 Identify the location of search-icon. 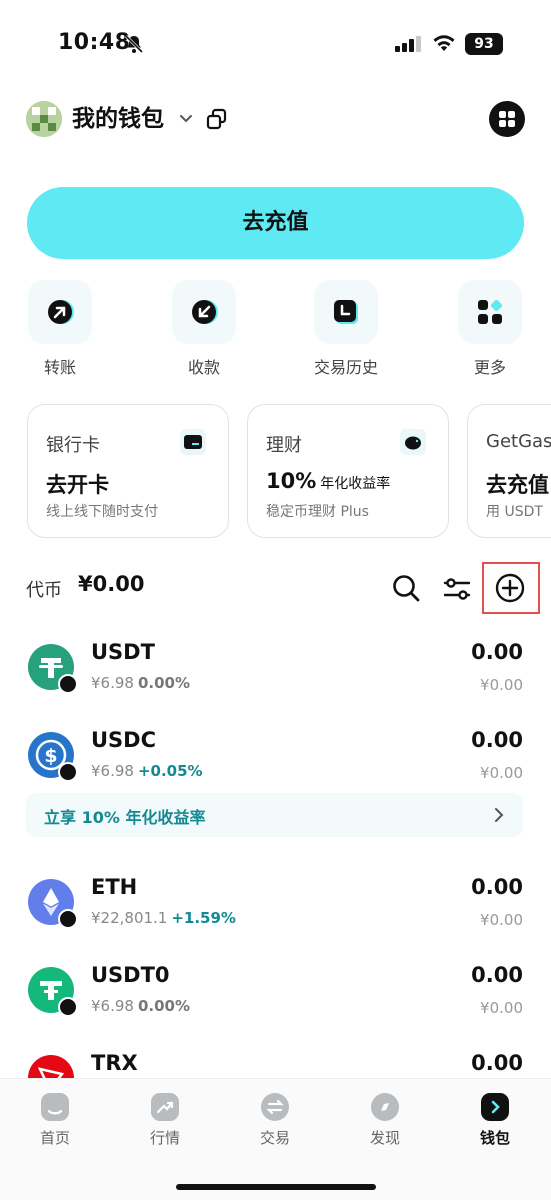
(406, 588).